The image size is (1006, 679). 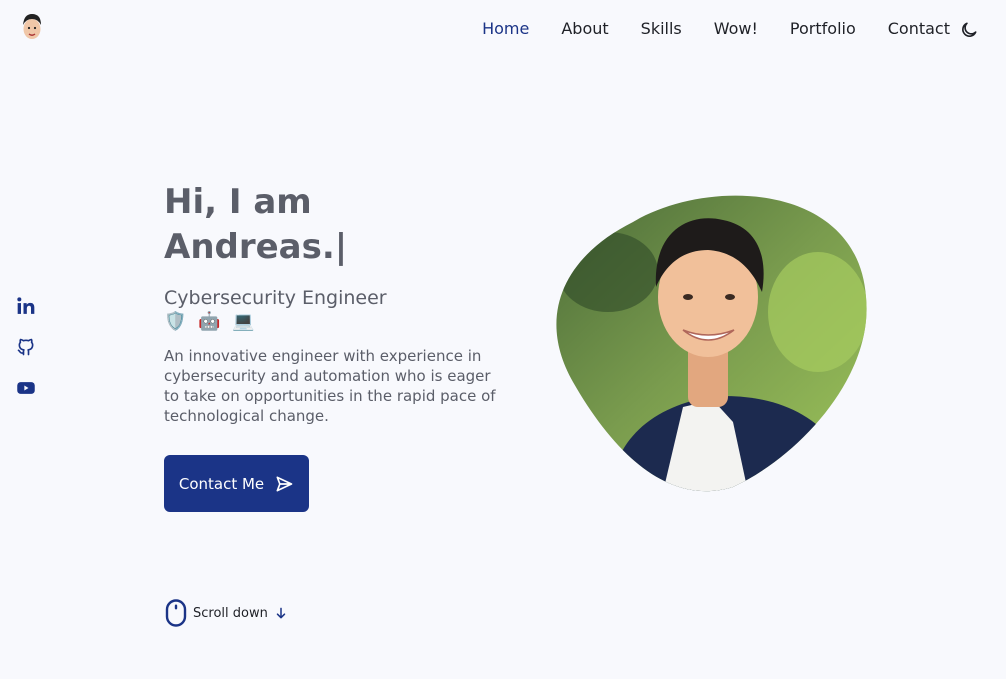 What do you see at coordinates (969, 30) in the screenshot?
I see `moon-icon` at bounding box center [969, 30].